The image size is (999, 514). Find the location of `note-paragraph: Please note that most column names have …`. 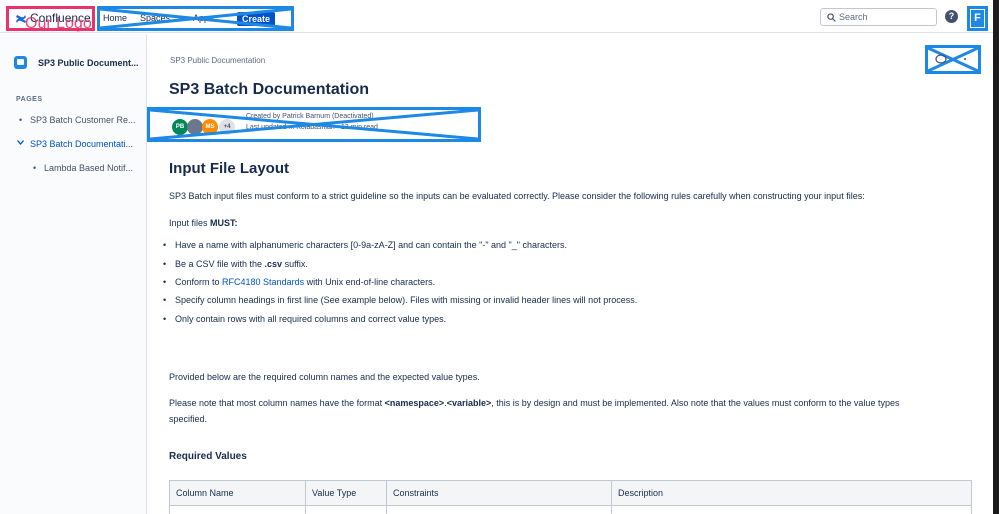

note-paragraph: Please note that most column names have … is located at coordinates (534, 403).